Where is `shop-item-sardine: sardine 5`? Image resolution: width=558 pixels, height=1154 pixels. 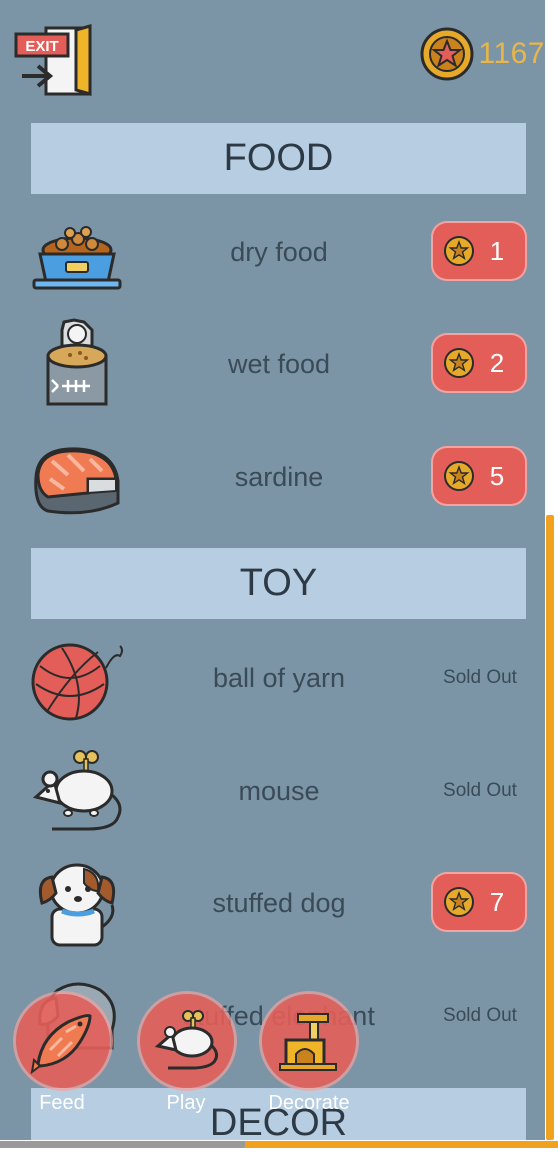 shop-item-sardine: sardine 5 is located at coordinates (272, 477).